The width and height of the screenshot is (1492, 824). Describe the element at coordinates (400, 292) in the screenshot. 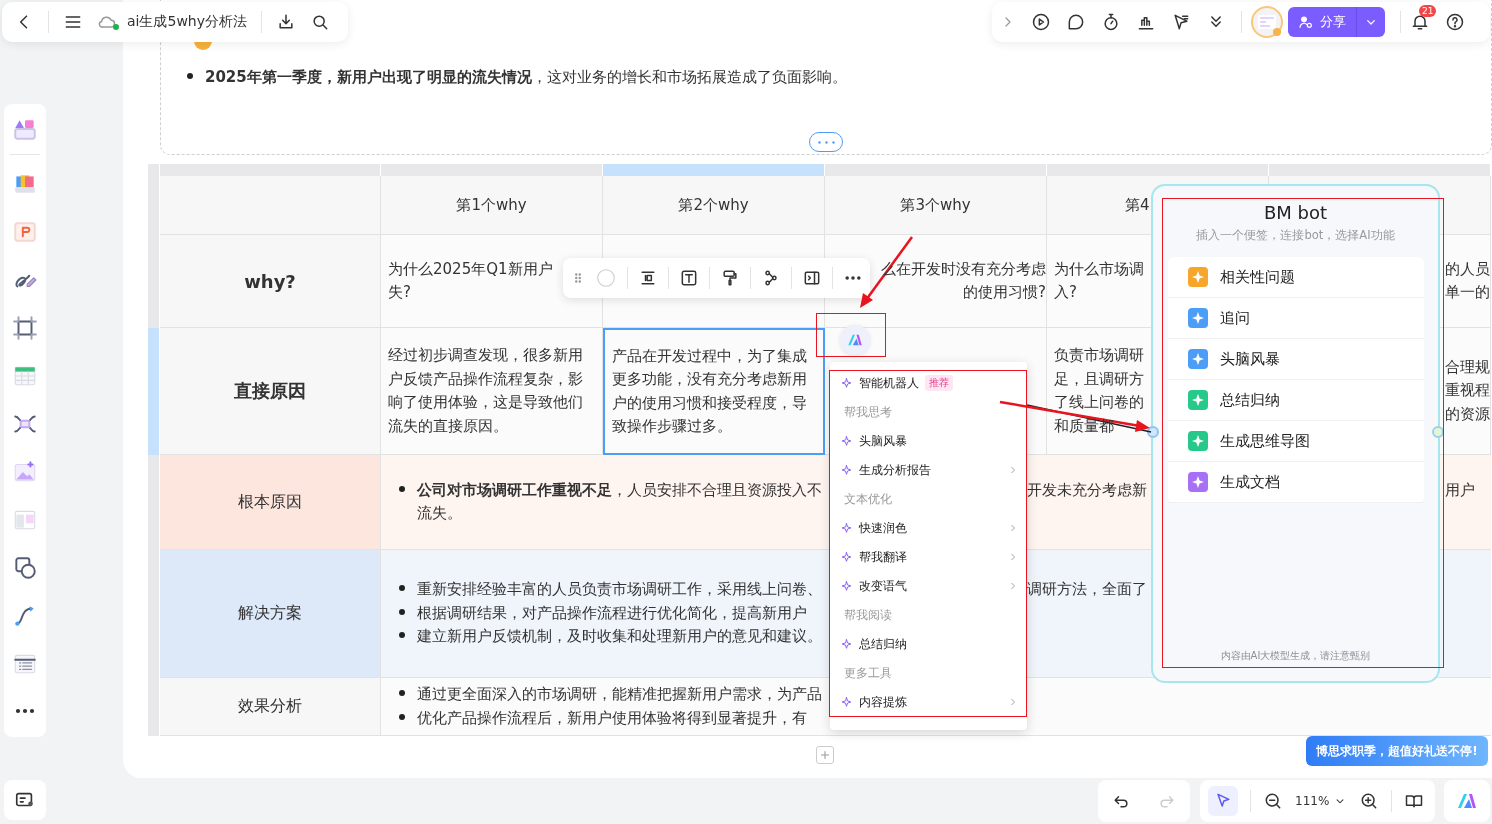

I see `text-line: 失?` at that location.